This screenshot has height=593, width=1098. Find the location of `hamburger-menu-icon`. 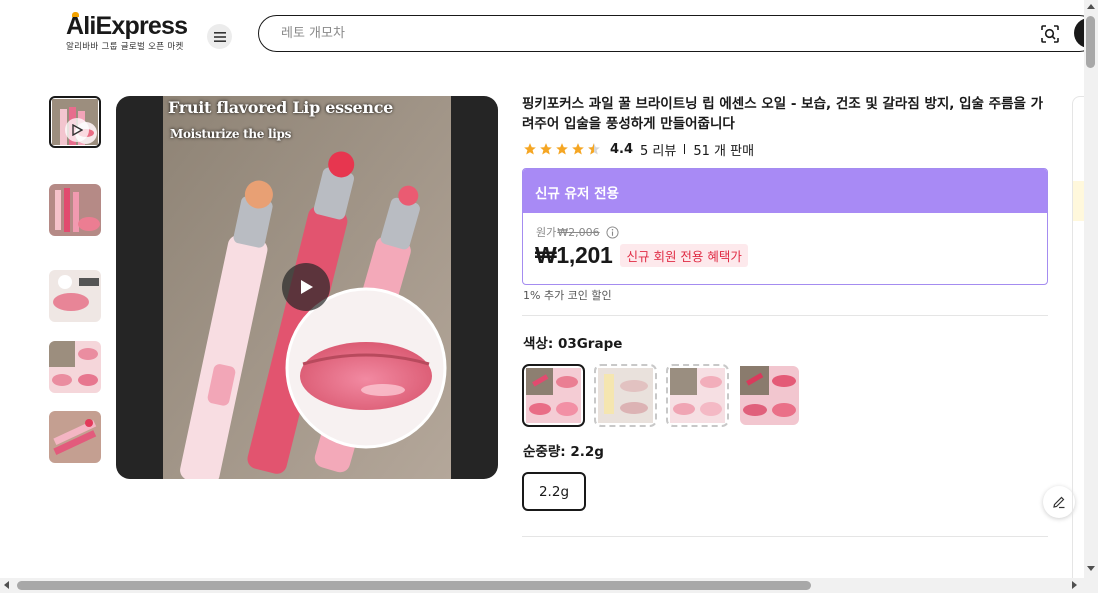

hamburger-menu-icon is located at coordinates (219, 36).